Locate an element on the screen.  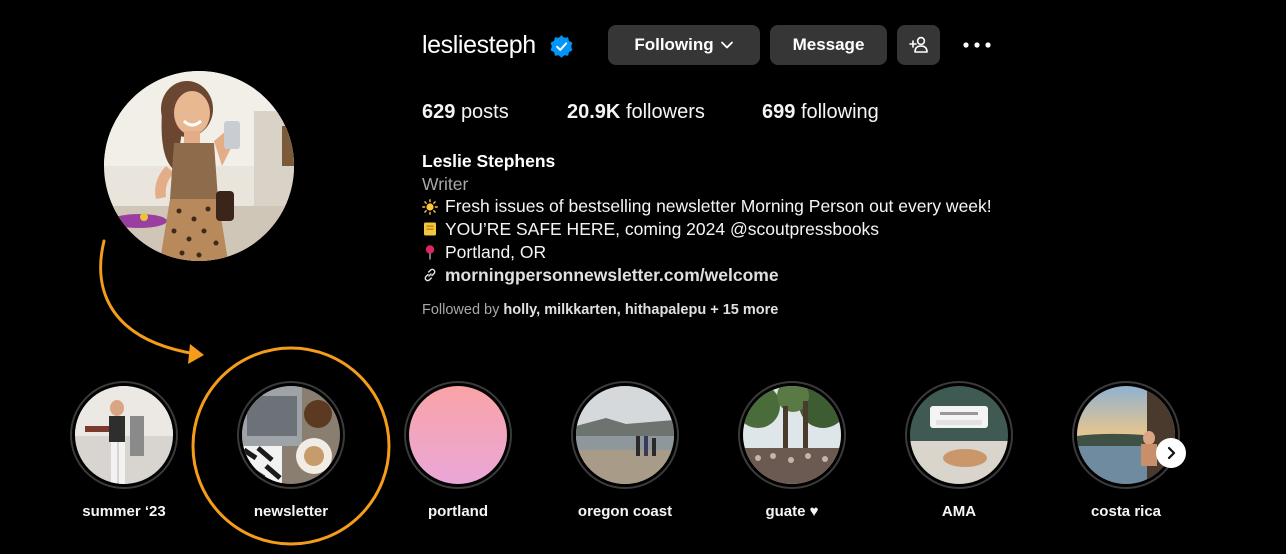
profile-category: Writer is located at coordinates (445, 183).